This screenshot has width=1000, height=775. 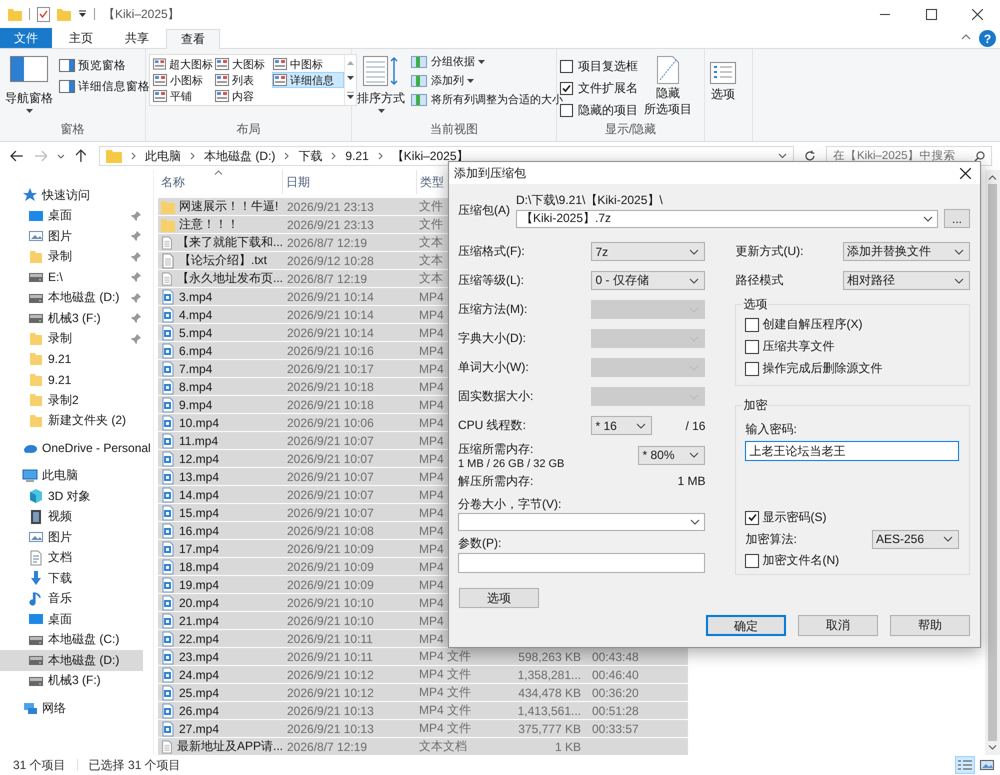 I want to click on dropdown: 添加并替换文件, so click(x=906, y=251).